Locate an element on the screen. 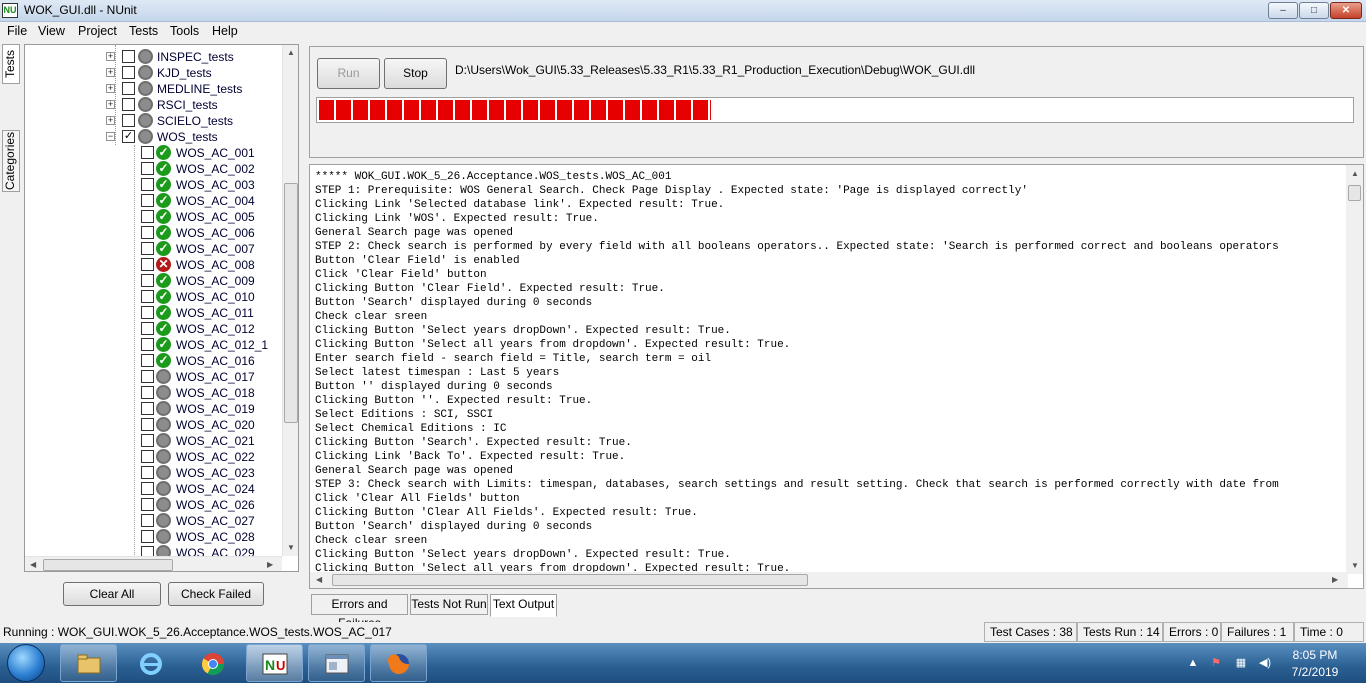 Image resolution: width=1366 pixels, height=683 pixels. tree-test-row: WOS_AC_024 is located at coordinates (154, 489).